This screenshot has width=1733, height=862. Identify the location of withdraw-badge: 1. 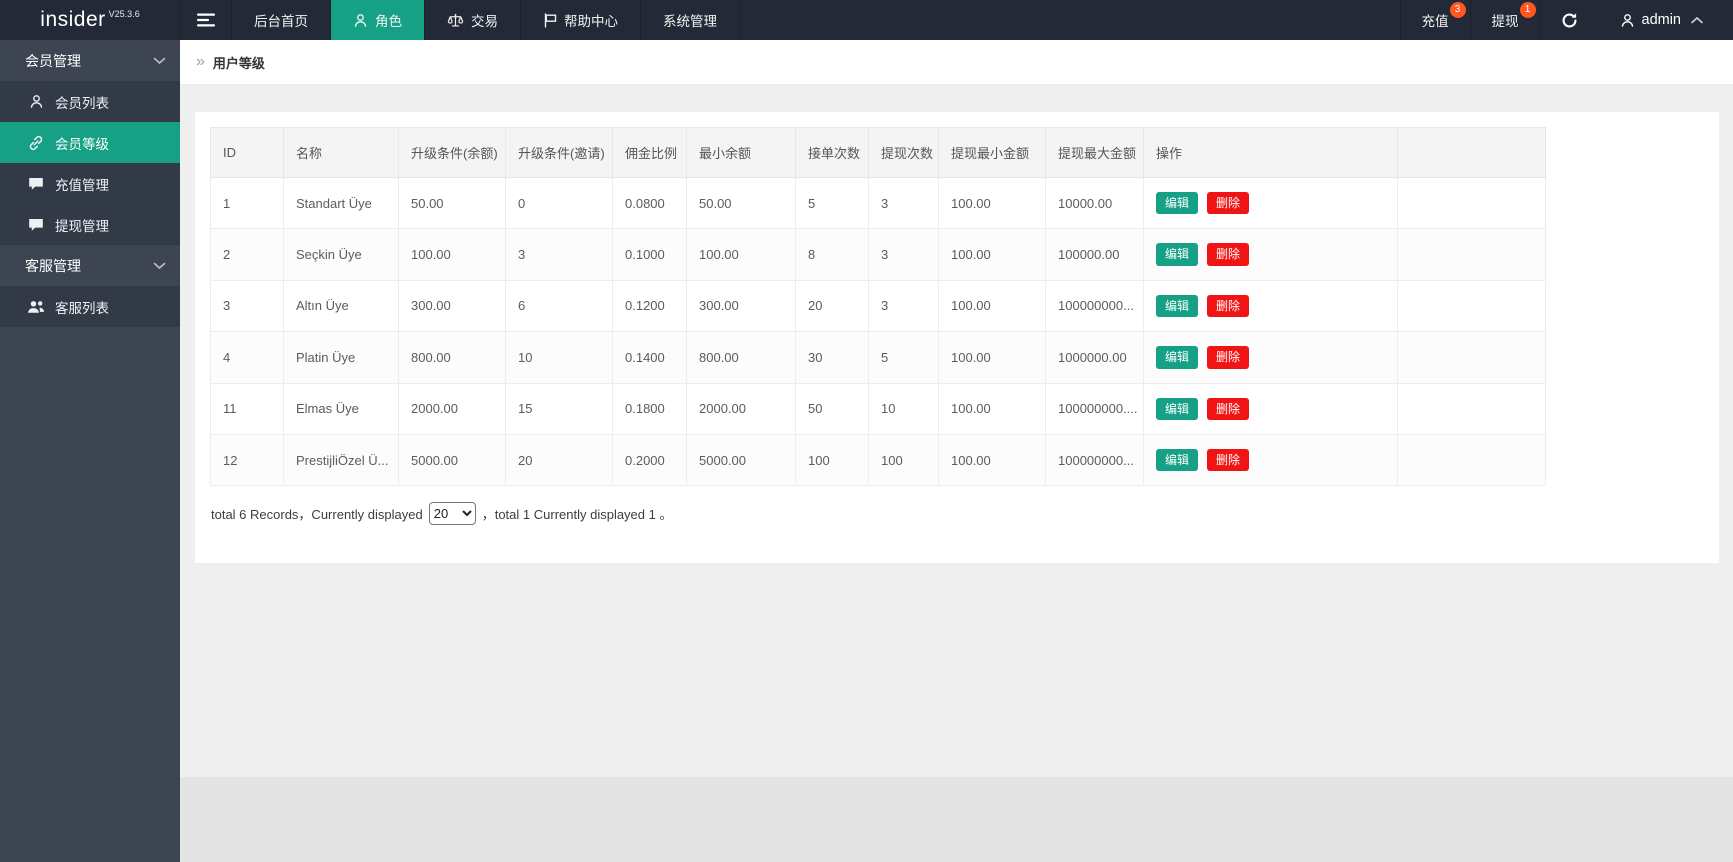
(1527, 10).